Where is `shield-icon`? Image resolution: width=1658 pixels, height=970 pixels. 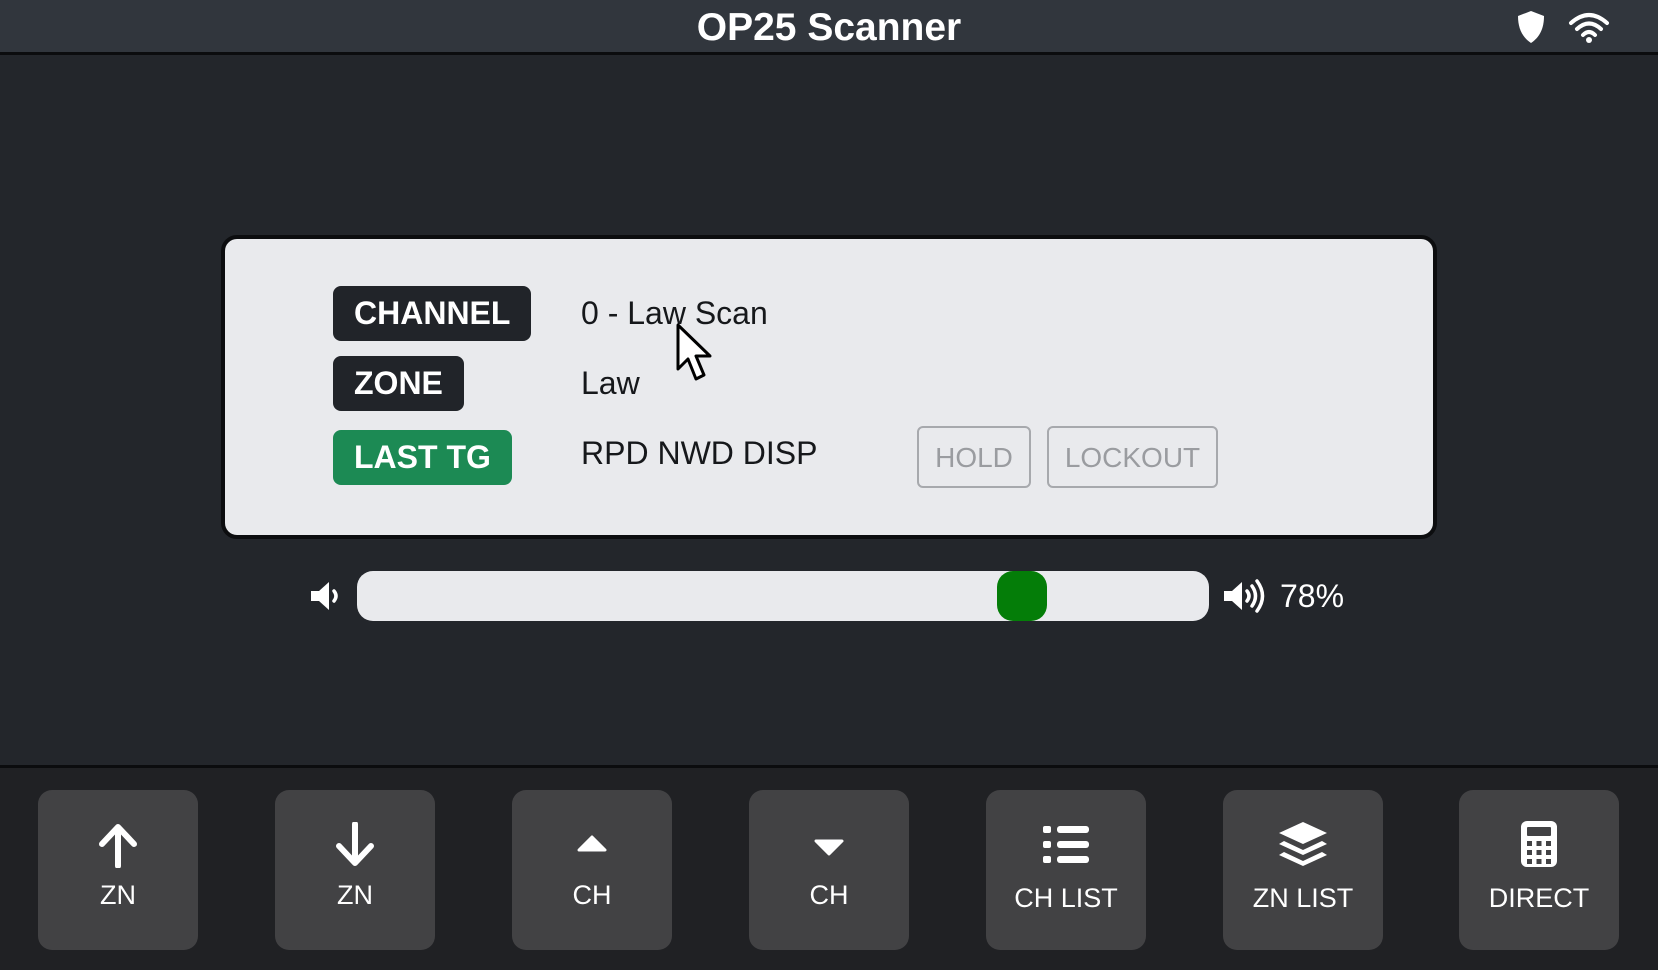 shield-icon is located at coordinates (1531, 27).